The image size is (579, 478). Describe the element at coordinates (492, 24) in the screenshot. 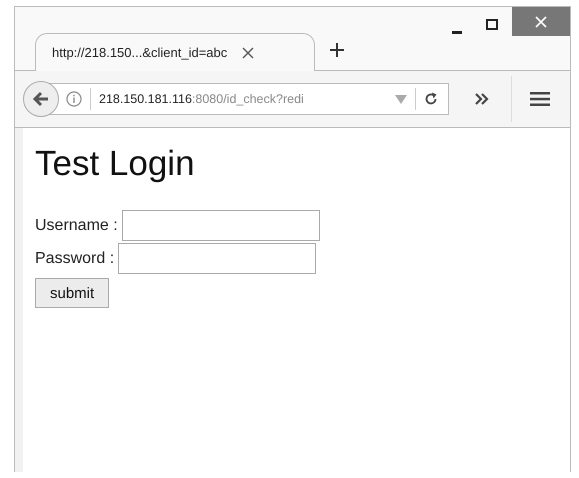

I see `maximize-icon` at that location.